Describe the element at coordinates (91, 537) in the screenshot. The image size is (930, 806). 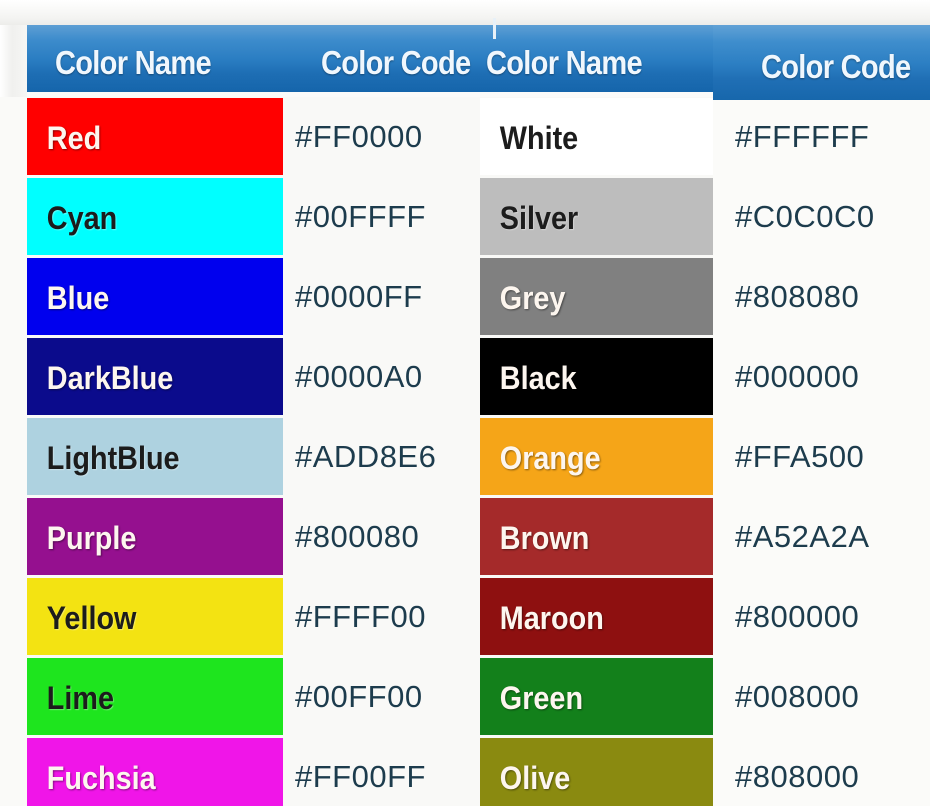
I see `color-name-label: Purple` at that location.